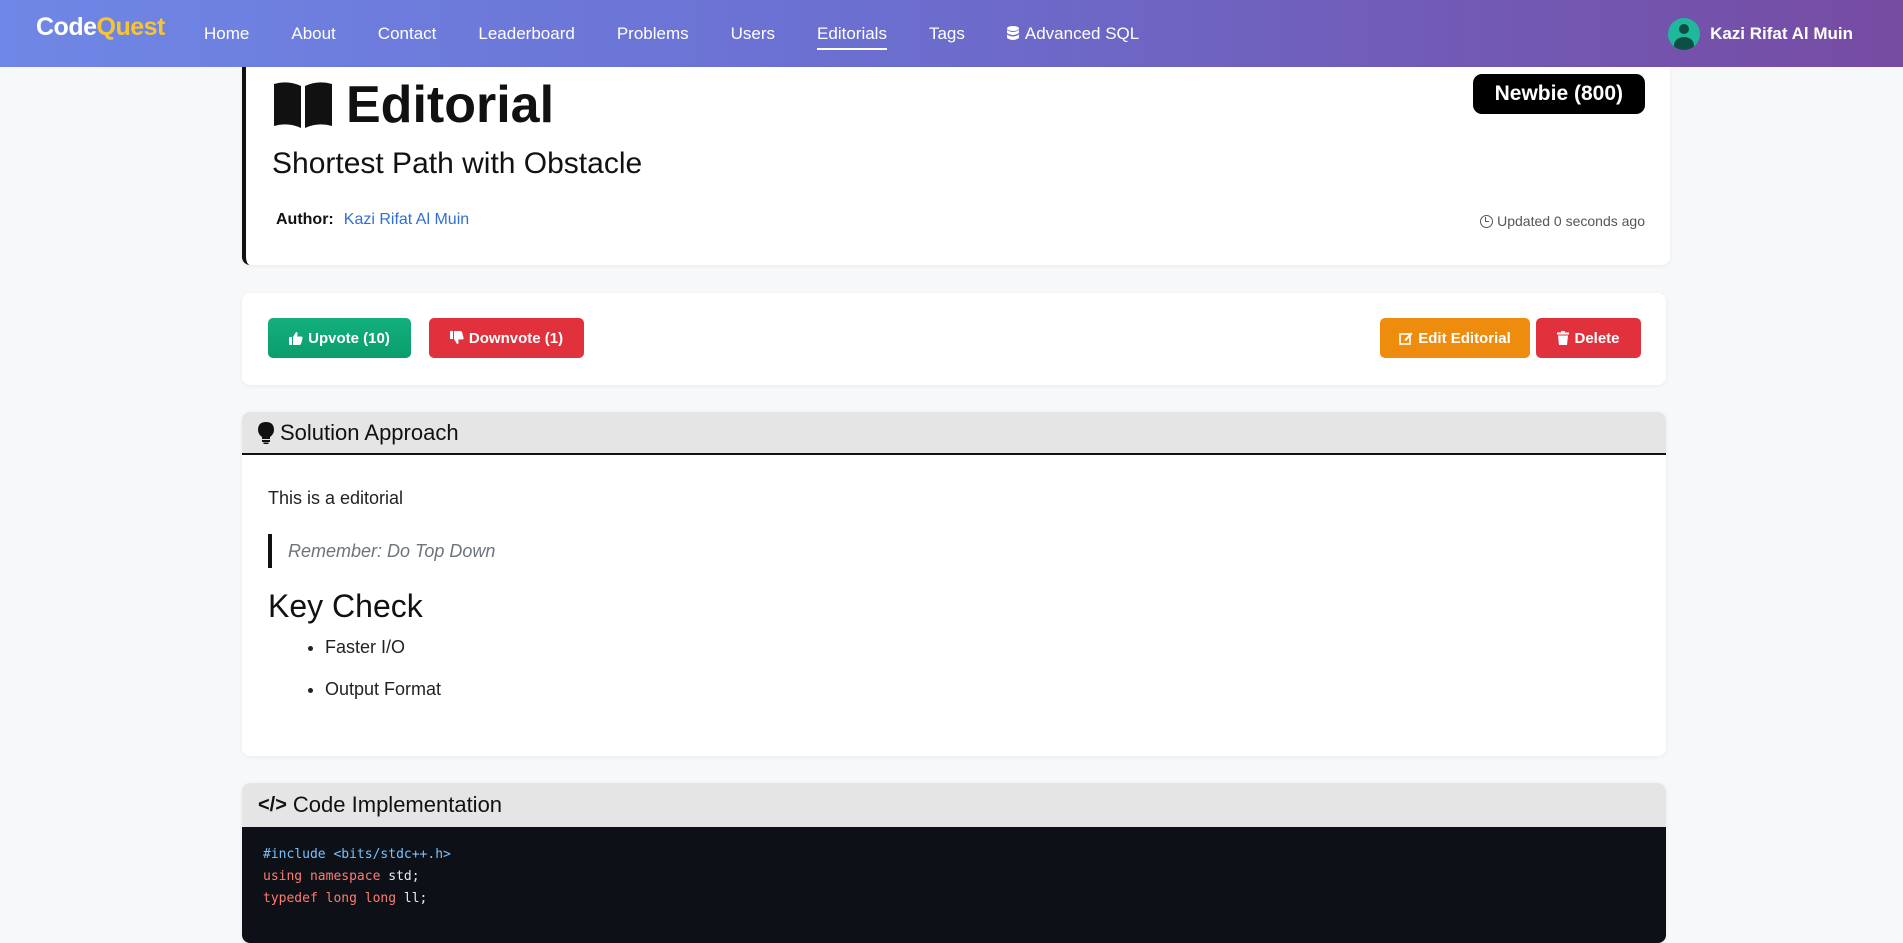 This screenshot has height=943, width=1903. Describe the element at coordinates (1684, 33) in the screenshot. I see `user-avatar-icon` at that location.